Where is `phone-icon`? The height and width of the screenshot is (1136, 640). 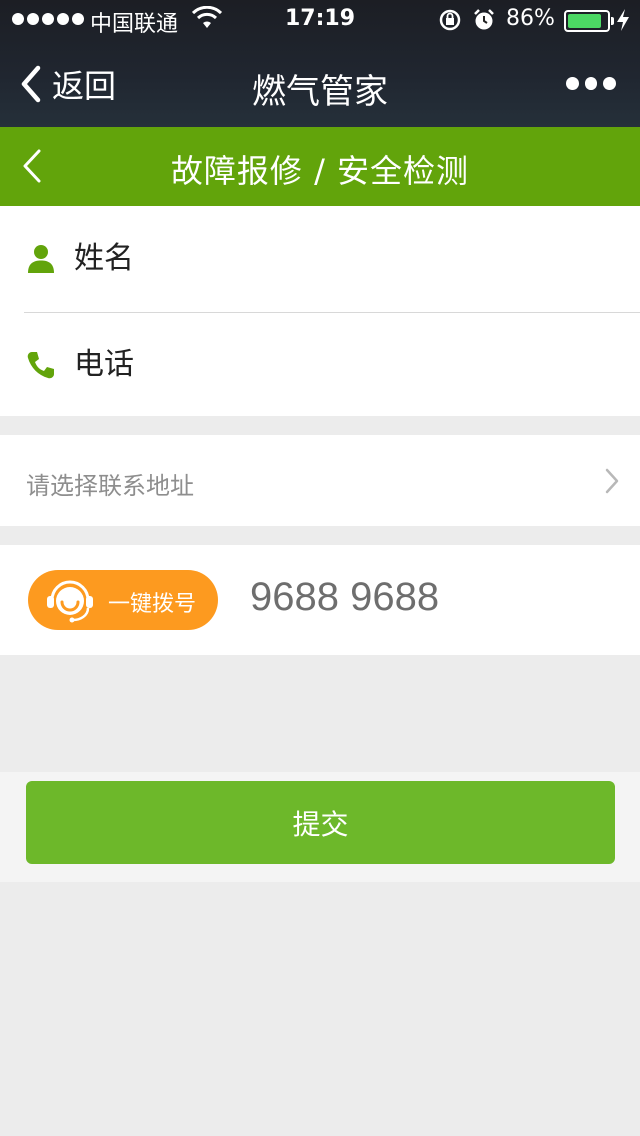
phone-icon is located at coordinates (40, 364).